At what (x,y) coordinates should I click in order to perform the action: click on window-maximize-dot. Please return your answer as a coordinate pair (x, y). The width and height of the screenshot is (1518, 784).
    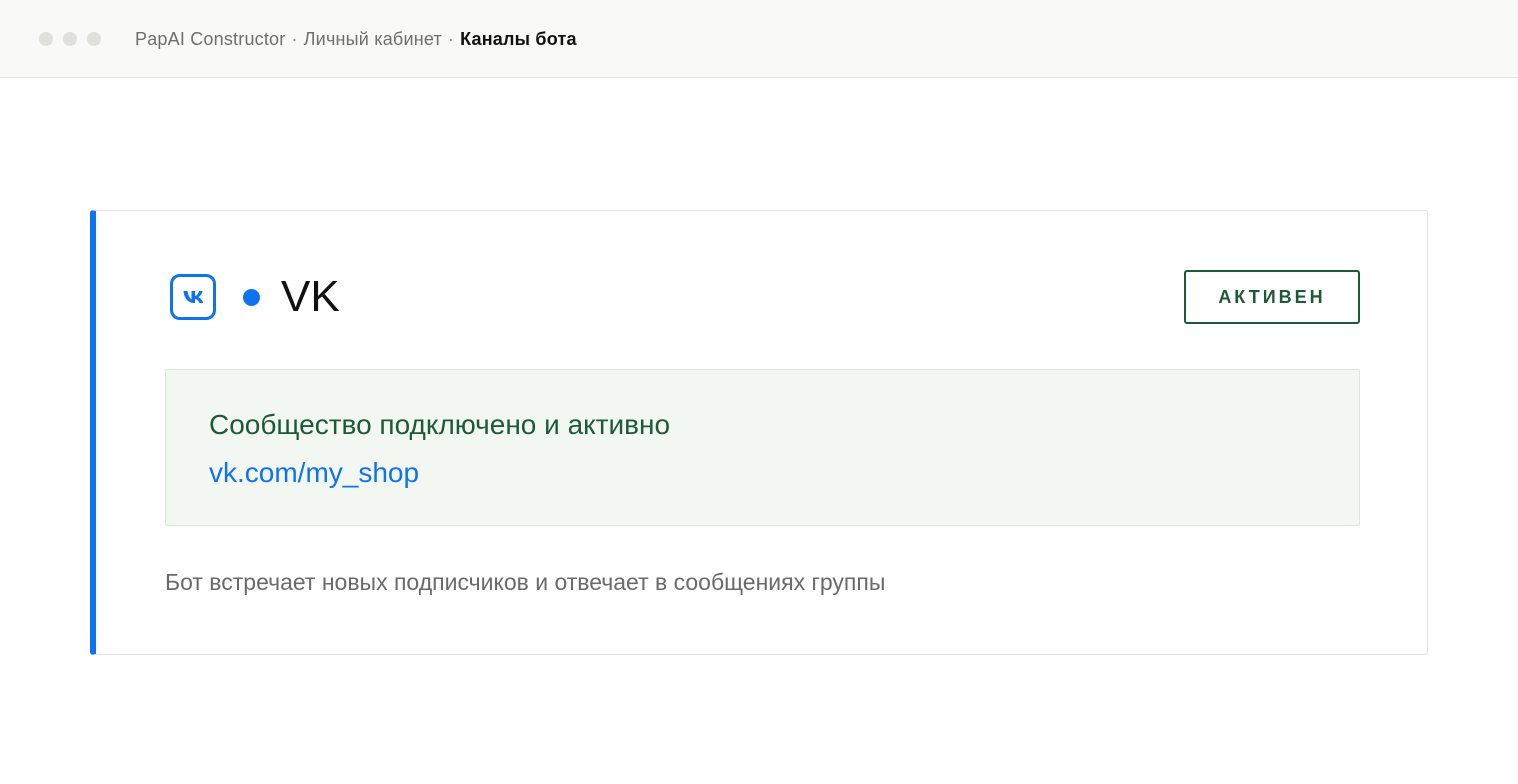
    Looking at the image, I should click on (94, 39).